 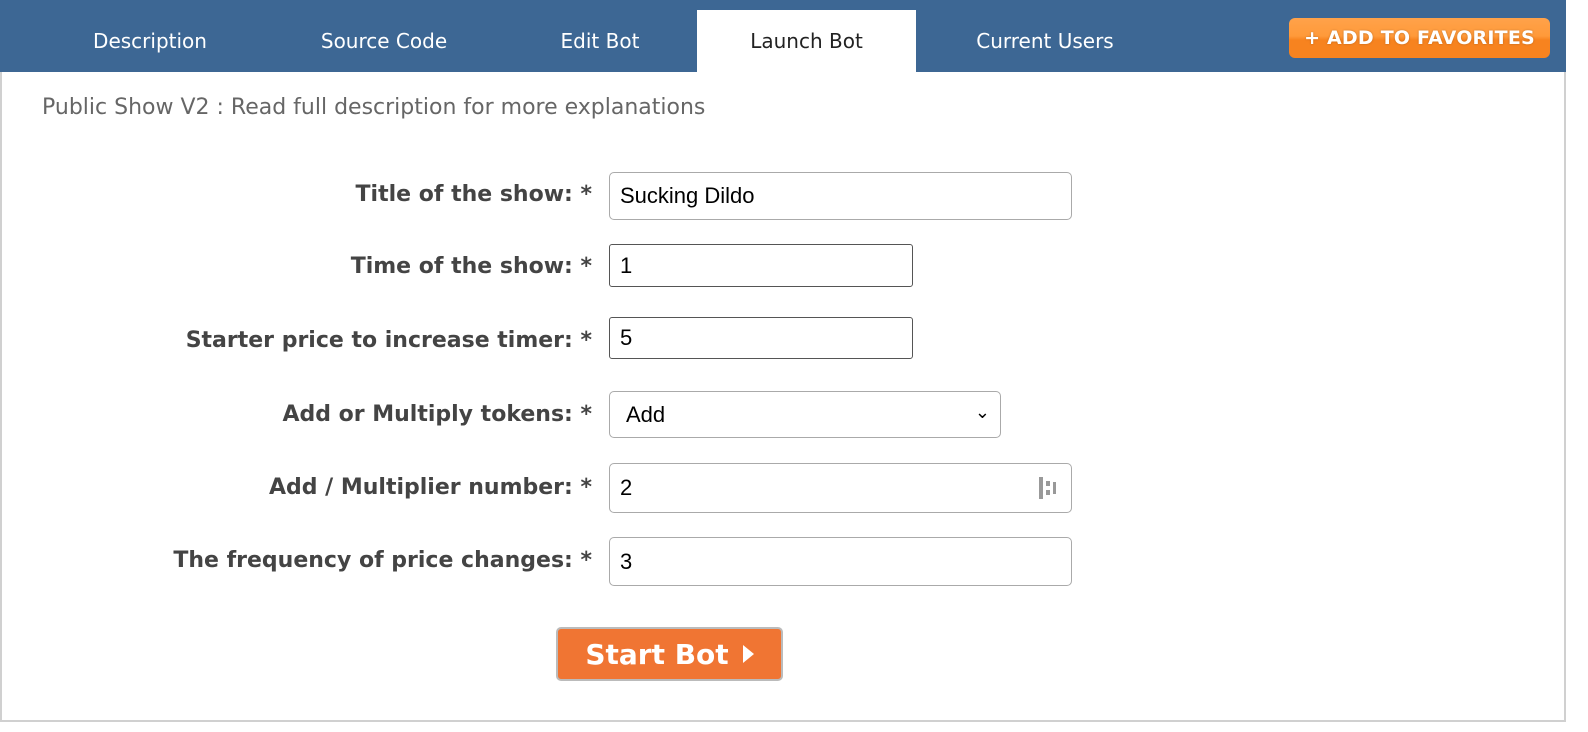 What do you see at coordinates (806, 41) in the screenshot?
I see `tab-launch-bot: Launch Bot` at bounding box center [806, 41].